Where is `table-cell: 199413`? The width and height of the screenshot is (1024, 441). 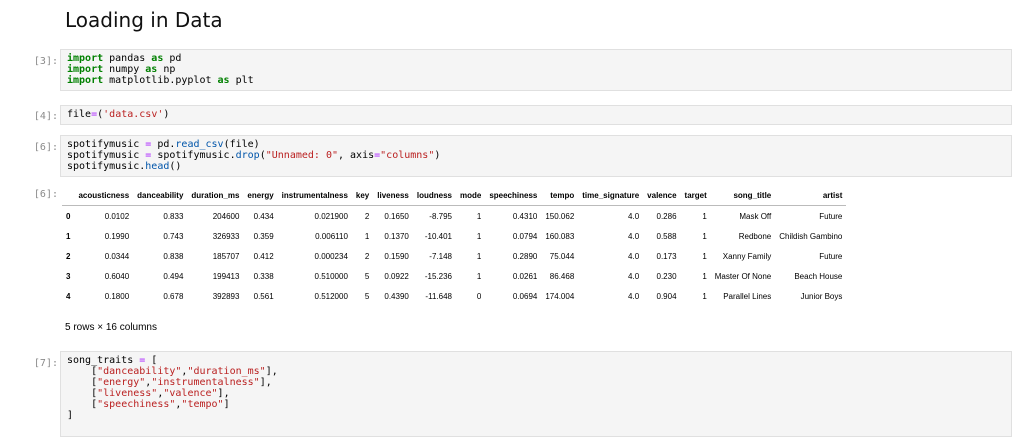 table-cell: 199413 is located at coordinates (226, 276).